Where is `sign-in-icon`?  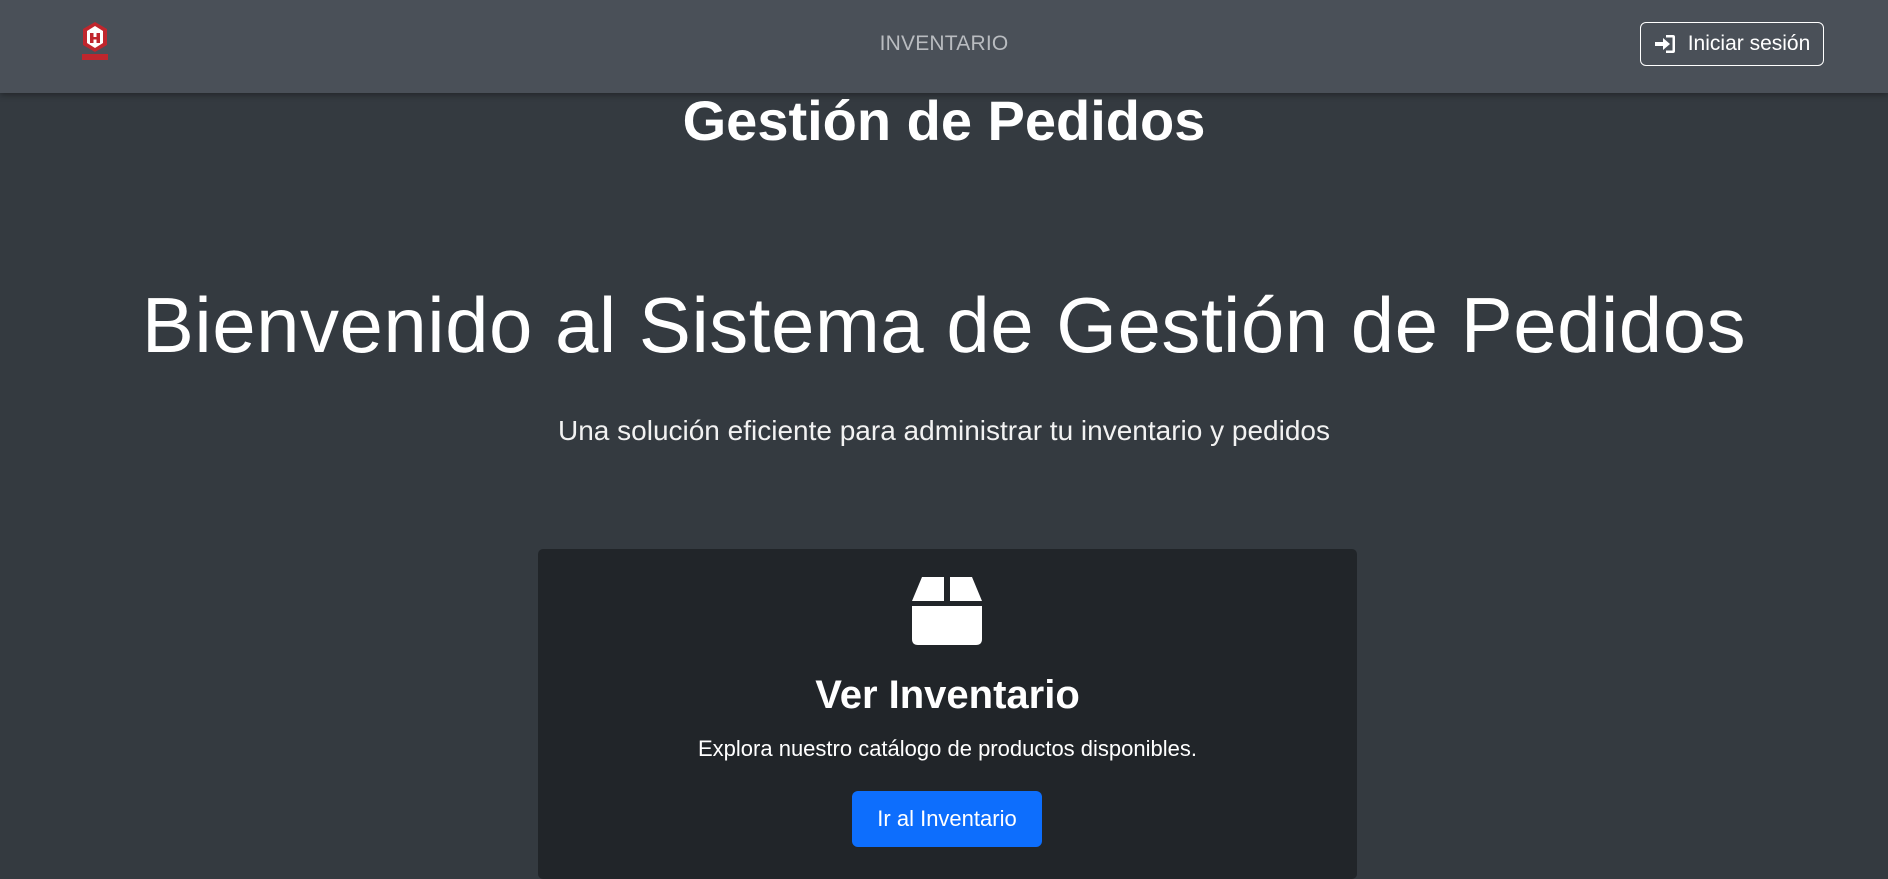
sign-in-icon is located at coordinates (1664, 44).